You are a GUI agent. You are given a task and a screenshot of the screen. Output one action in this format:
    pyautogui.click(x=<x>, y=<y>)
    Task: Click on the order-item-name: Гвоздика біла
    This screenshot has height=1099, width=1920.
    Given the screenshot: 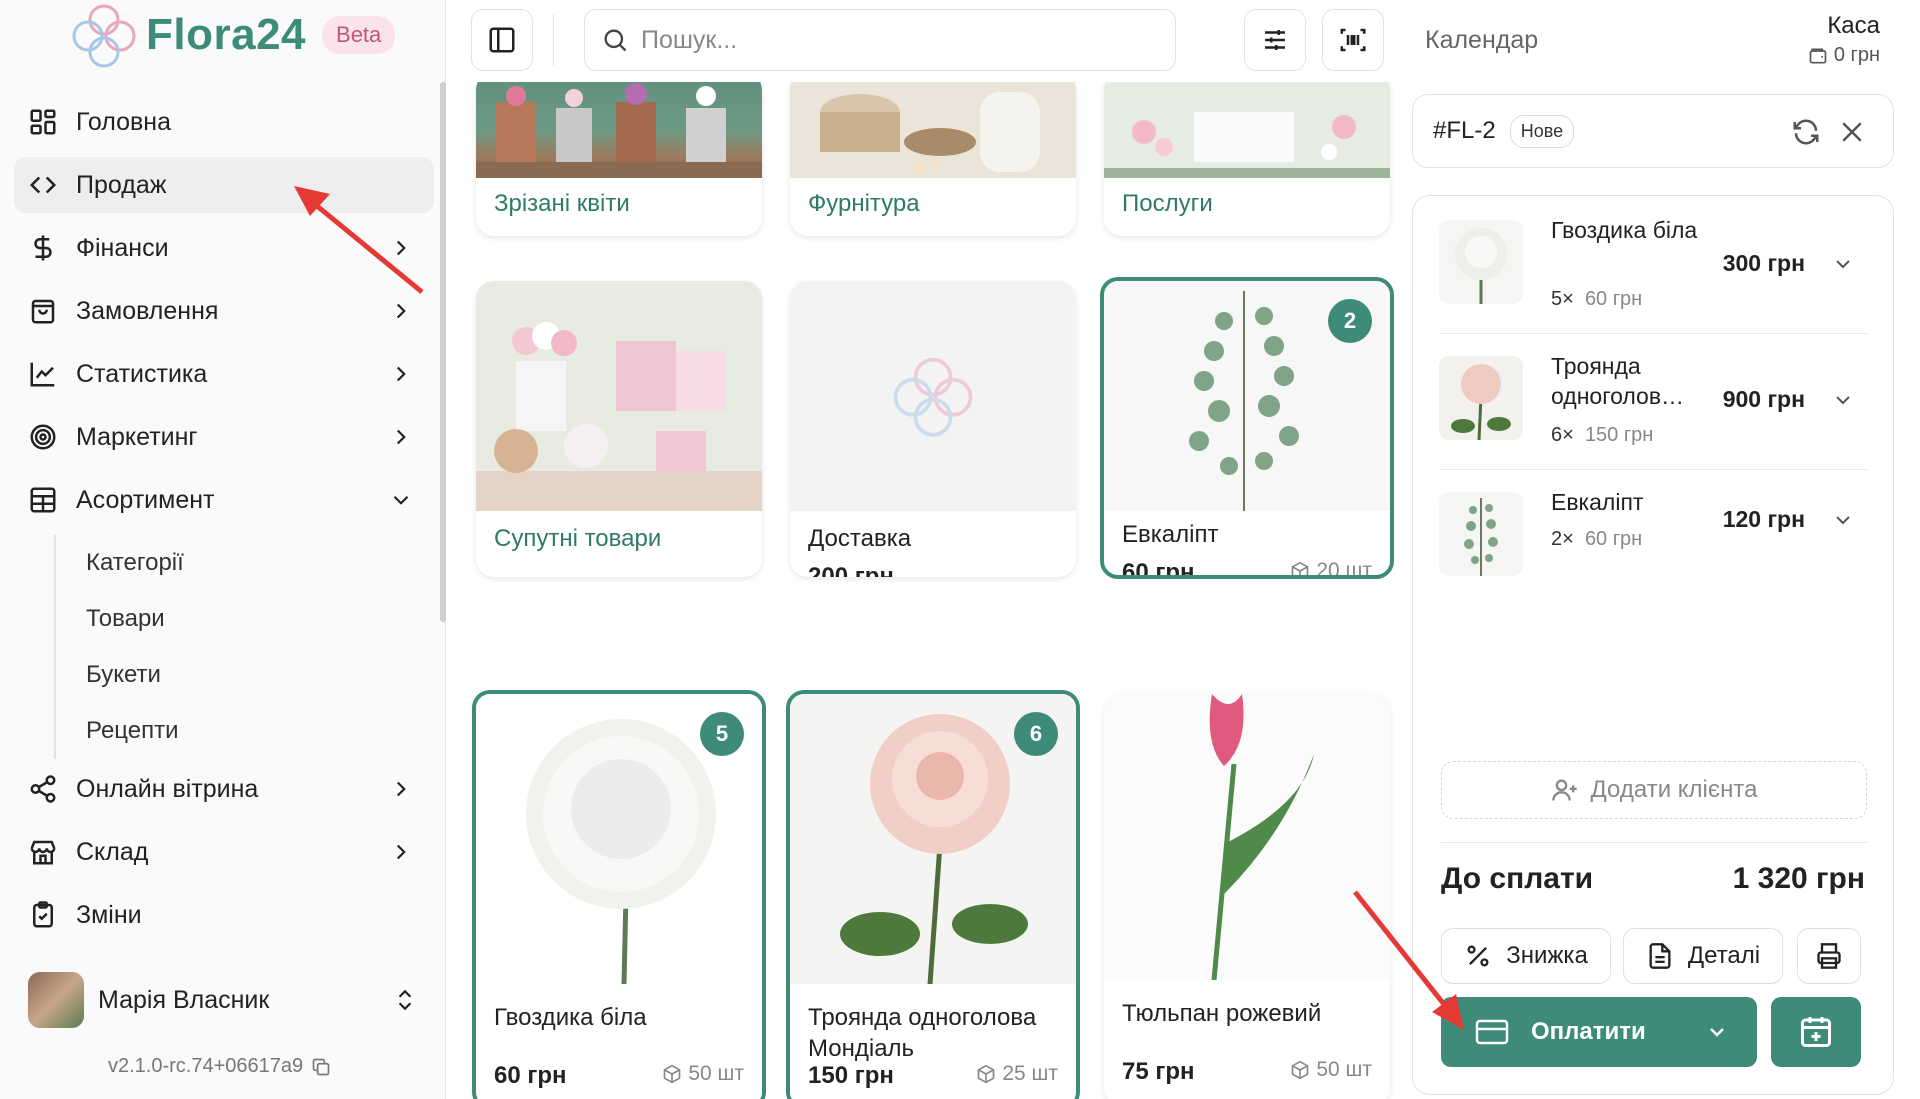 What is the action you would take?
    pyautogui.click(x=1624, y=230)
    